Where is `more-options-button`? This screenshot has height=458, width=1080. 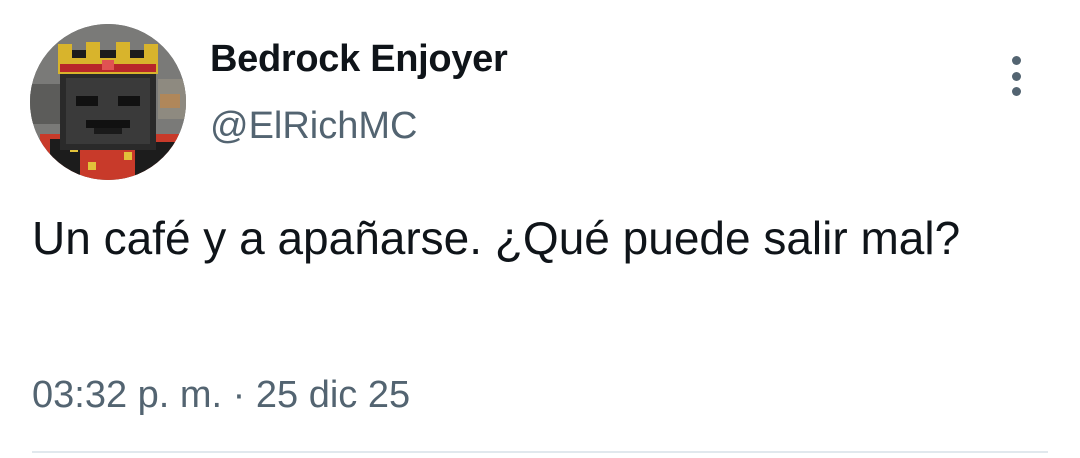 more-options-button is located at coordinates (1016, 76).